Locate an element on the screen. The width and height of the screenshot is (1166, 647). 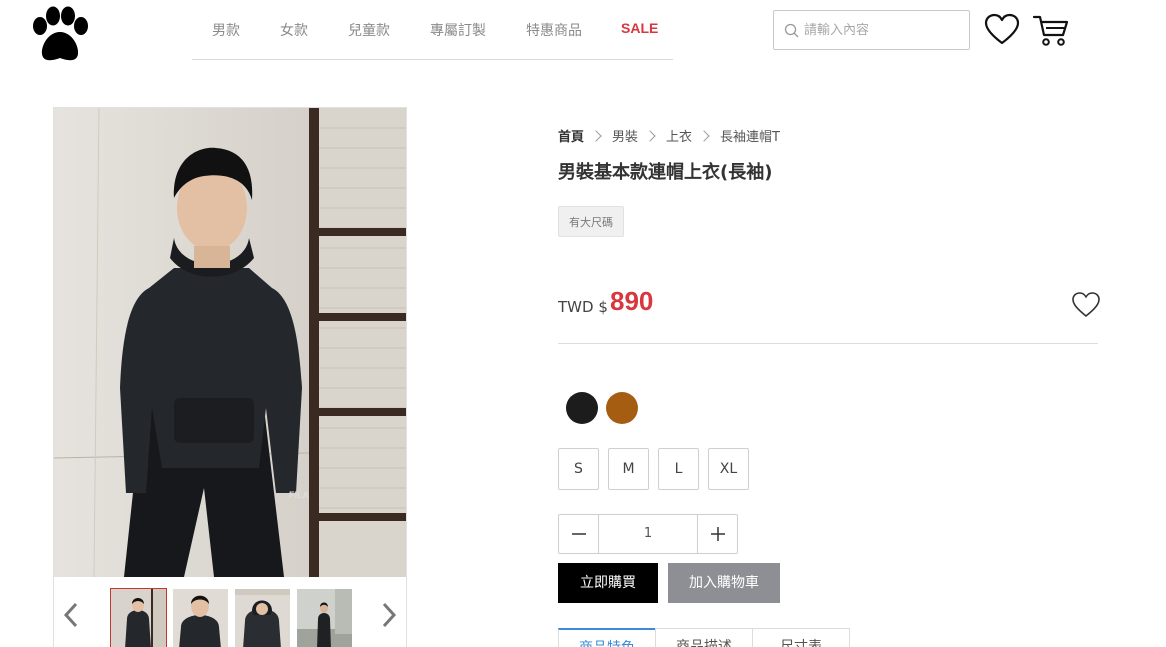
wishlist-heart-icon is located at coordinates (1002, 30).